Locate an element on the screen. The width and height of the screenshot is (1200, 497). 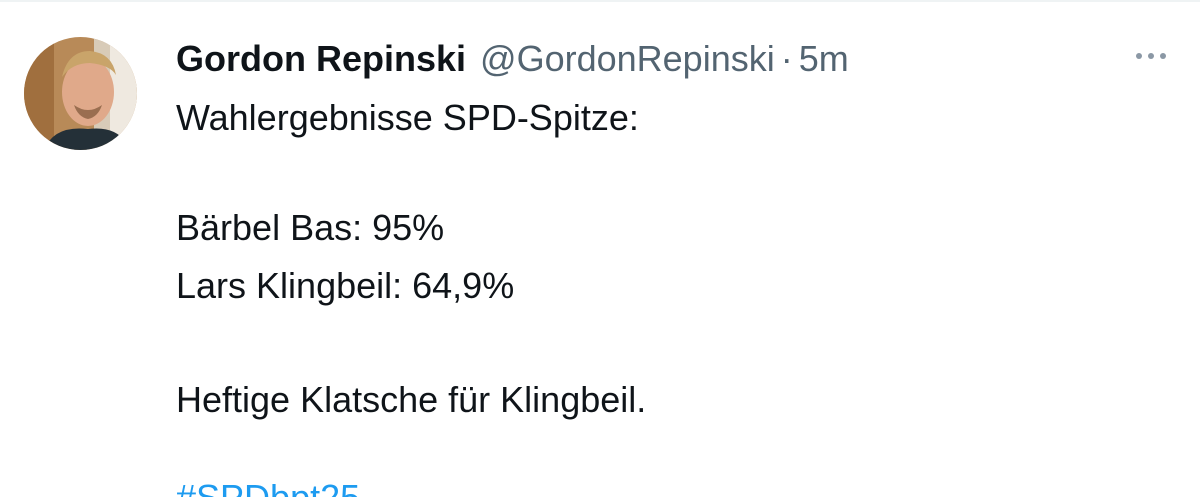
tweet-text-line: Heftige Klatsche für Klingbeil. is located at coordinates (411, 399).